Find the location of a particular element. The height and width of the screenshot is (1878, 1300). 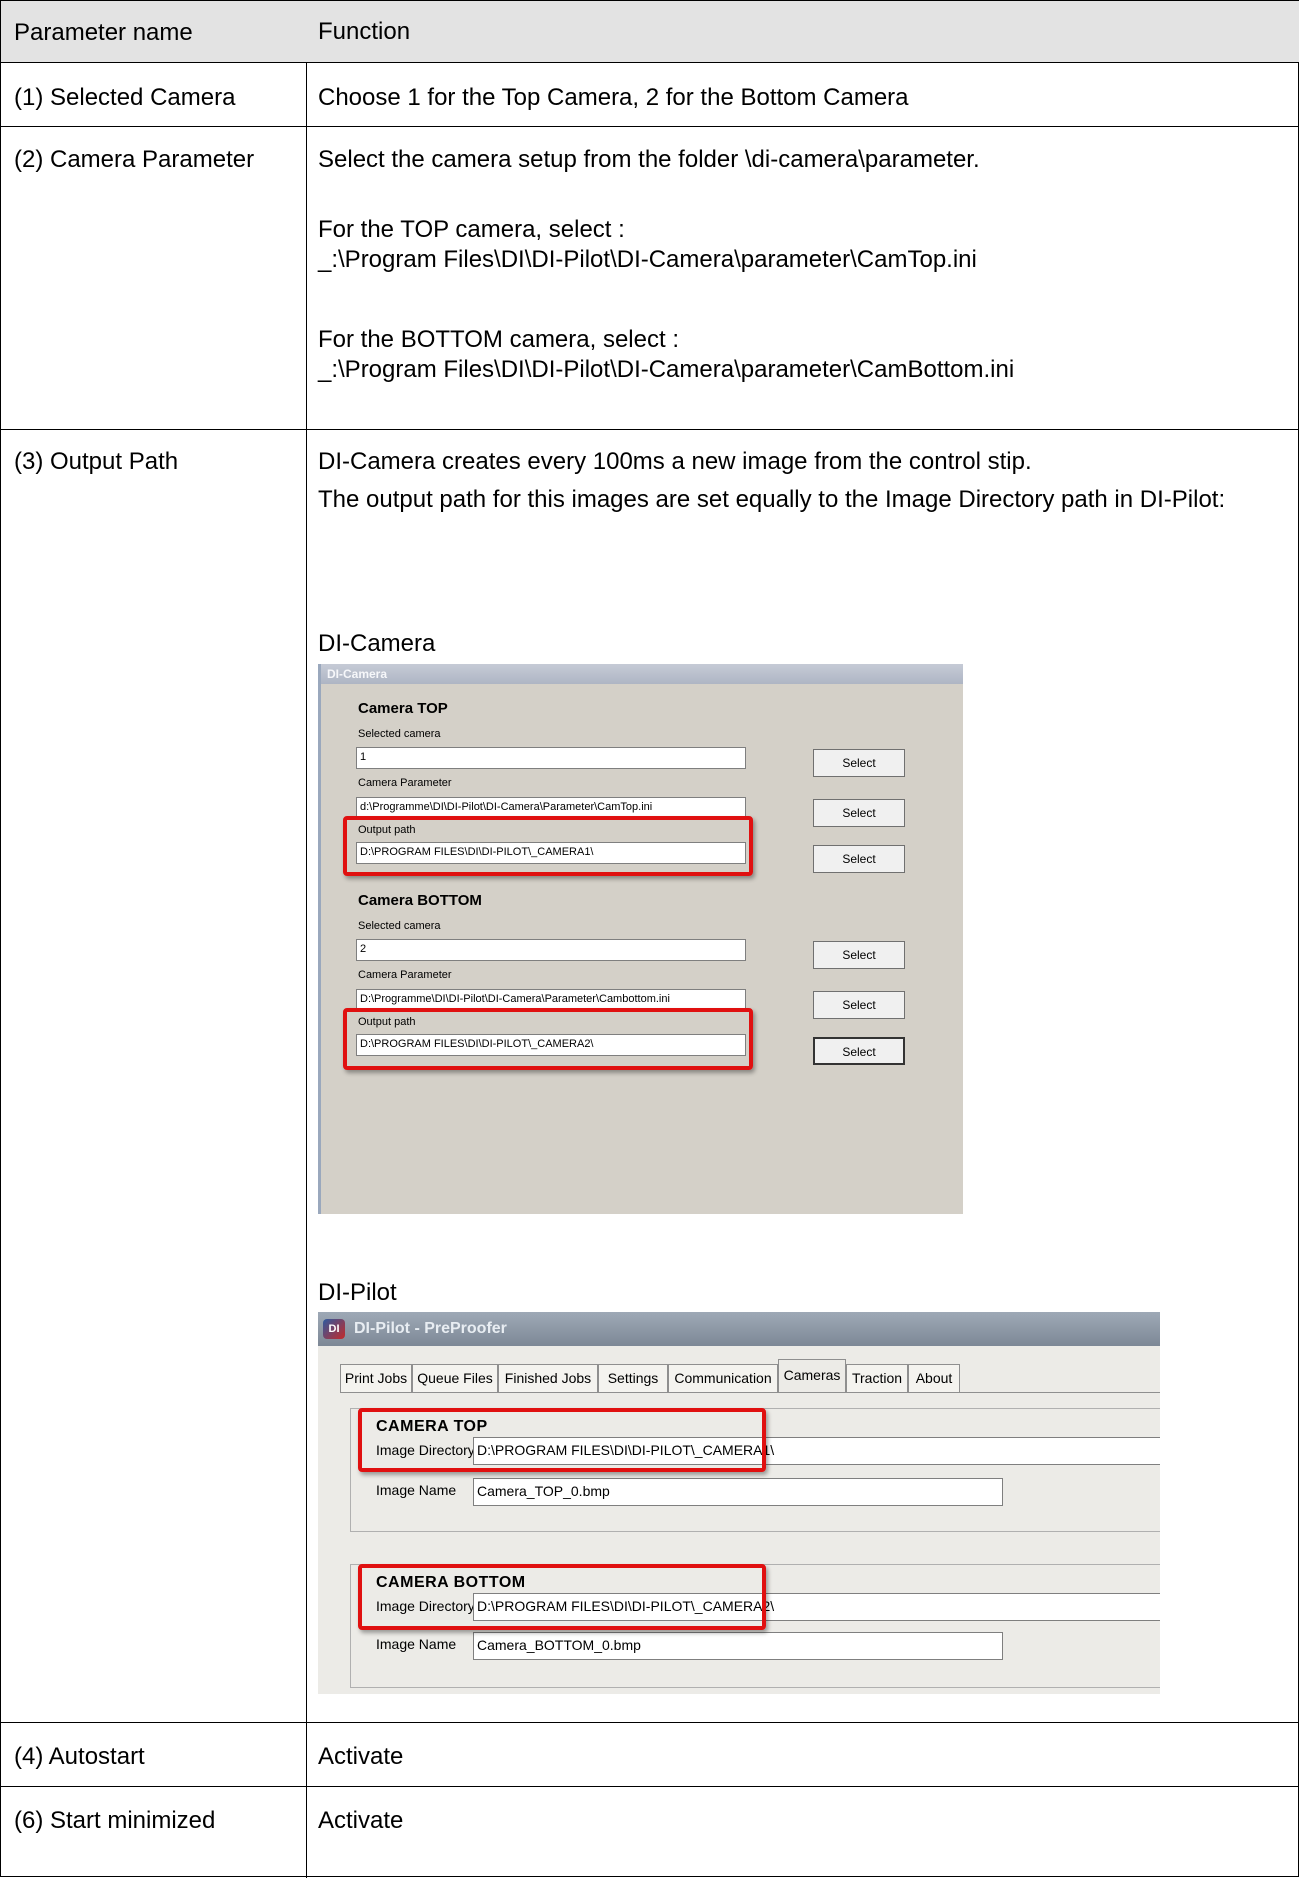

top-image-name-input: Camera_TOP_0.bmp is located at coordinates (738, 1492).